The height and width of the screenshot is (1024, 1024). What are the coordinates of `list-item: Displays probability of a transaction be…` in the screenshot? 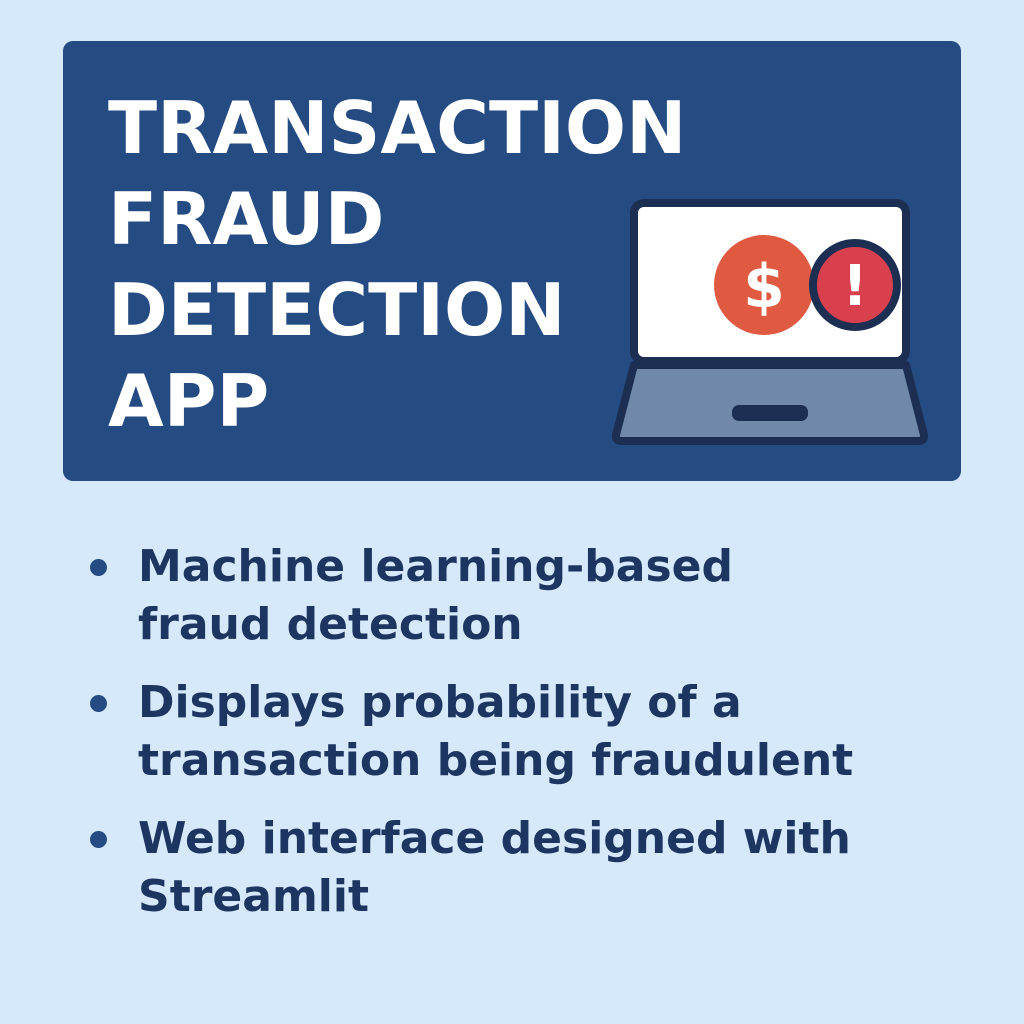 It's located at (536, 732).